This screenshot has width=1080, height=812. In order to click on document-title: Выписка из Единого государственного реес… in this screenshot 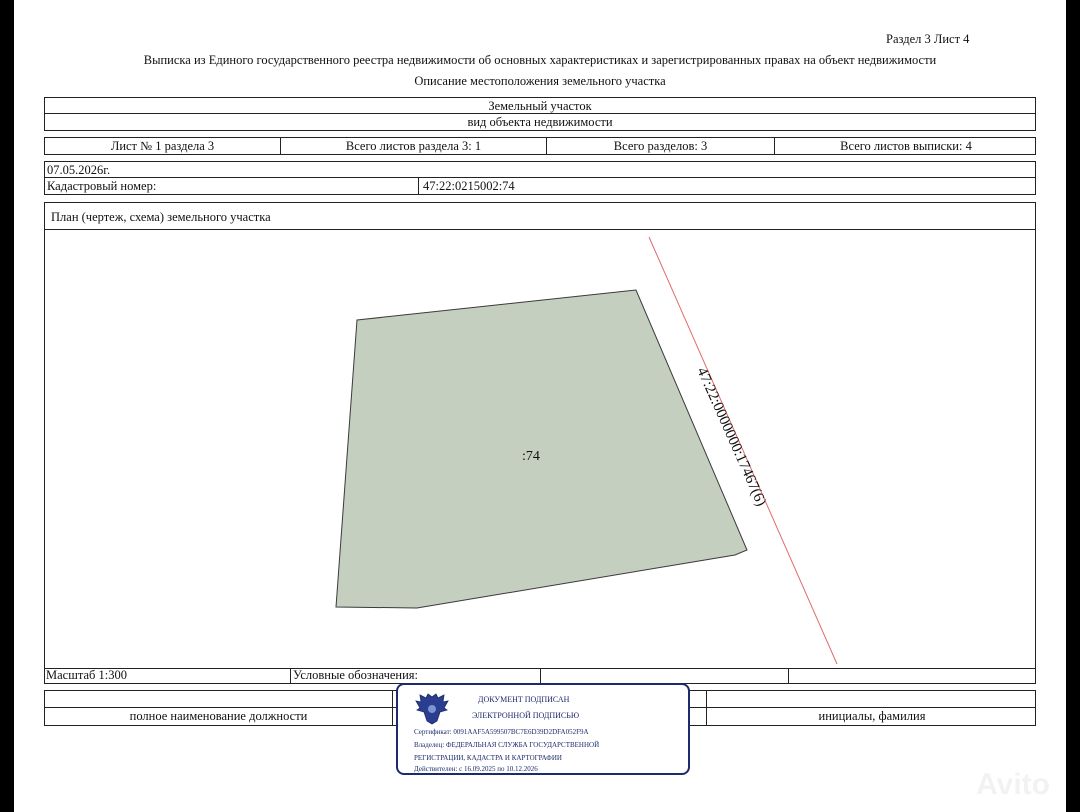, I will do `click(540, 60)`.